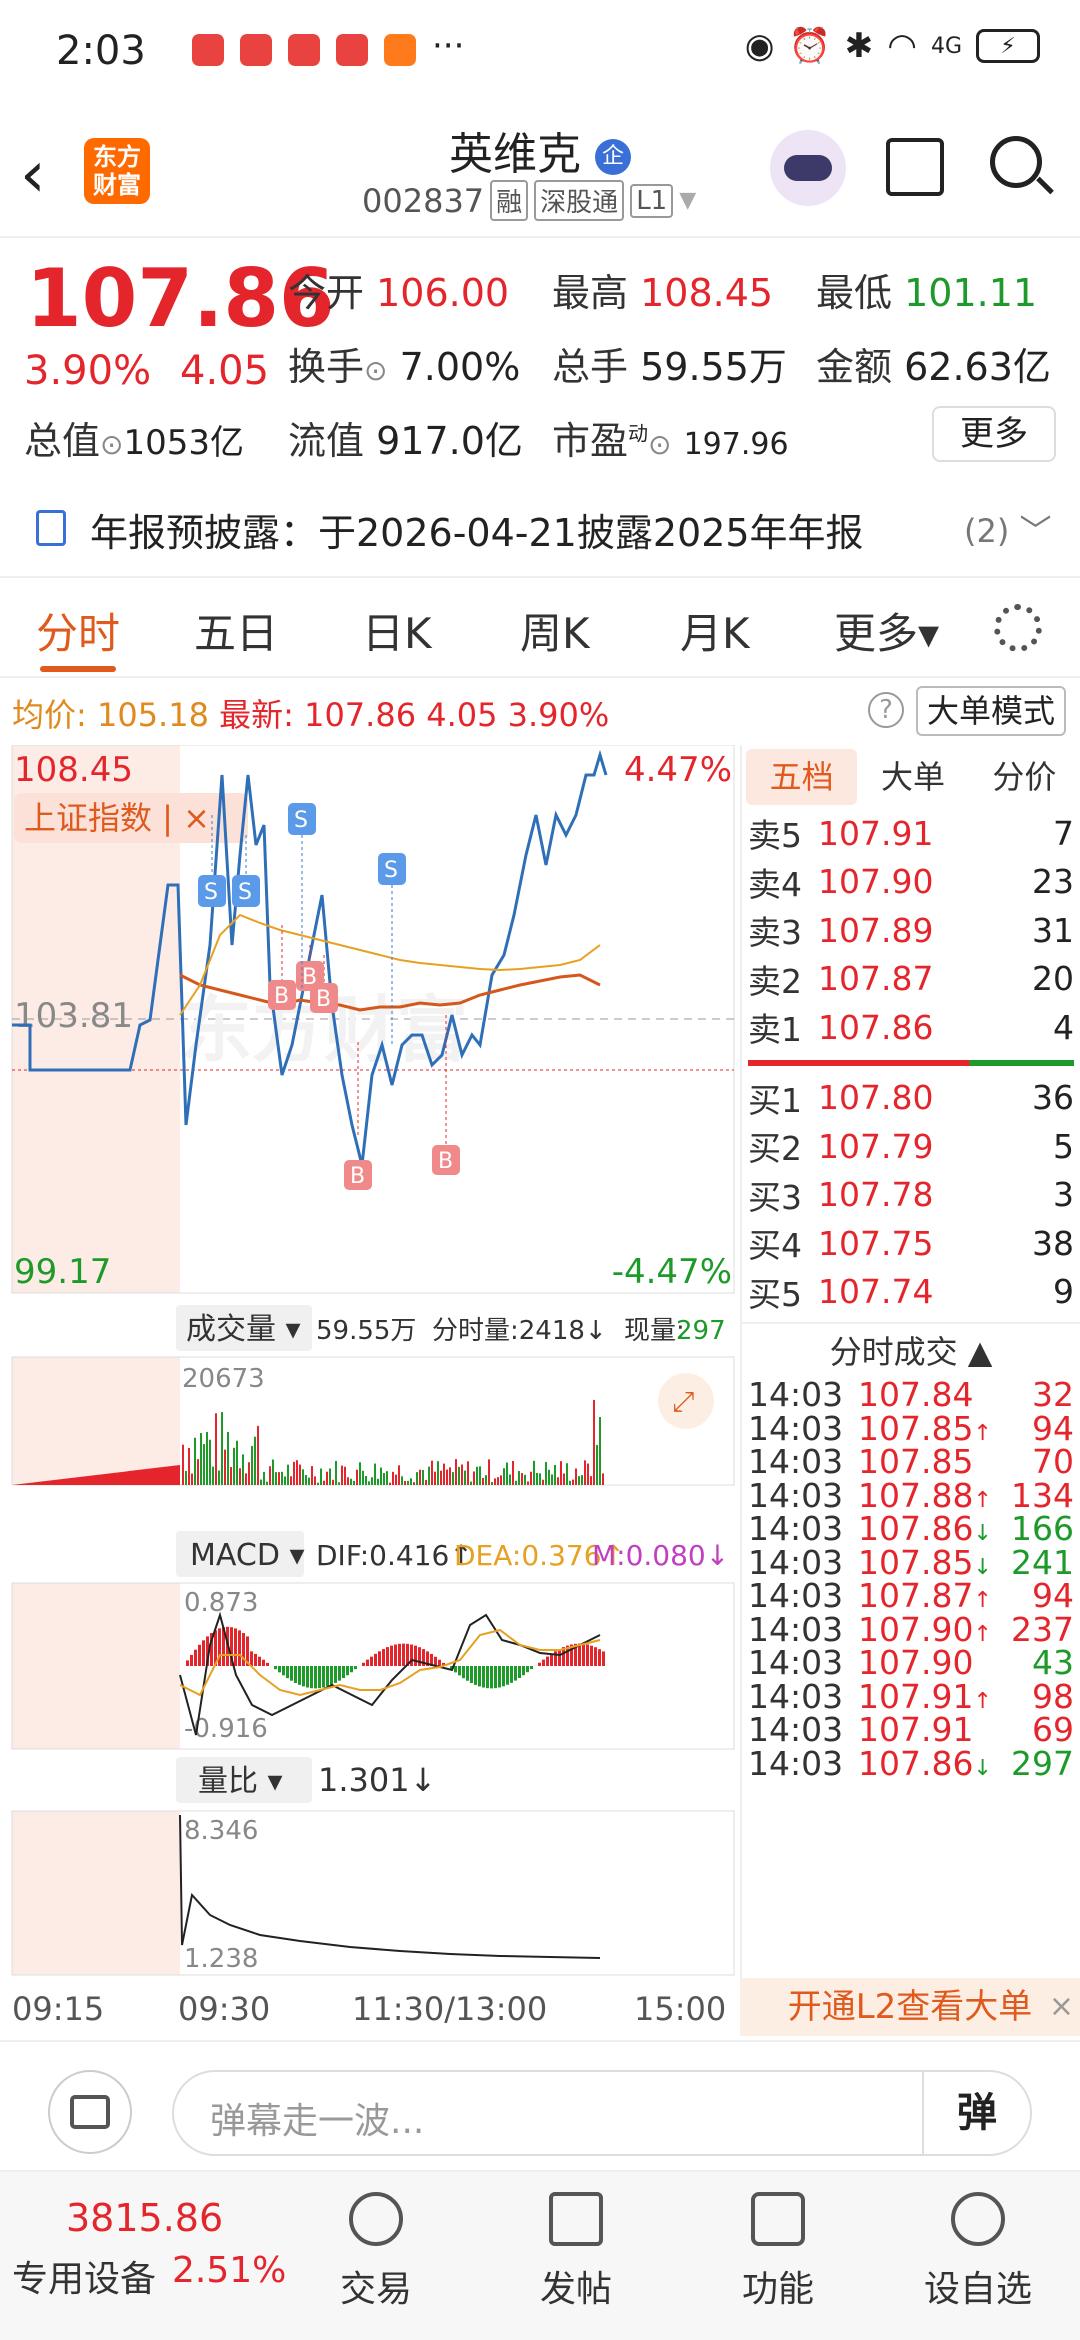  I want to click on edit-icon, so click(576, 2219).